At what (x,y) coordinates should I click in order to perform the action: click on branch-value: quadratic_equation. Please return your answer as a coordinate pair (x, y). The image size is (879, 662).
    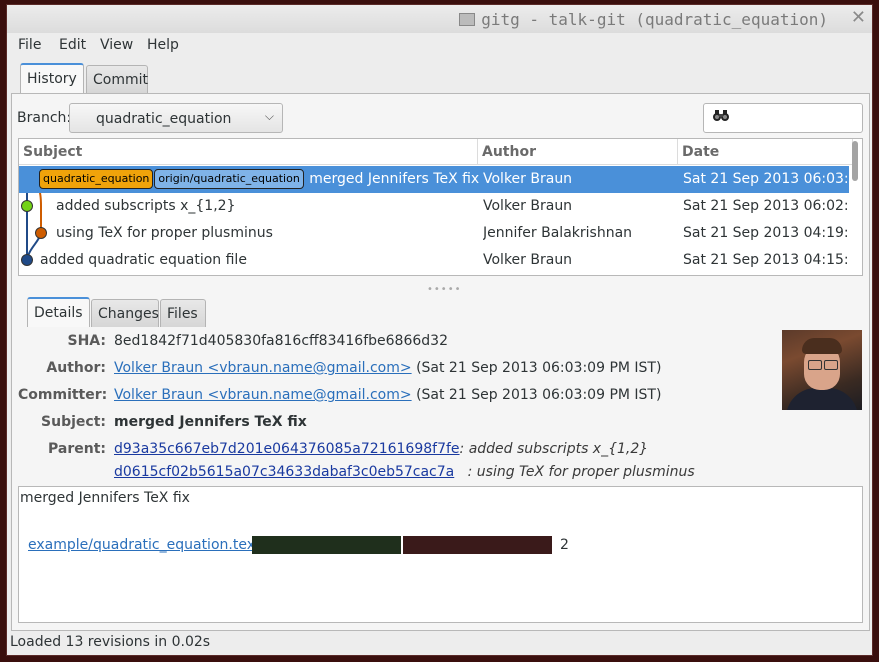
    Looking at the image, I should click on (164, 119).